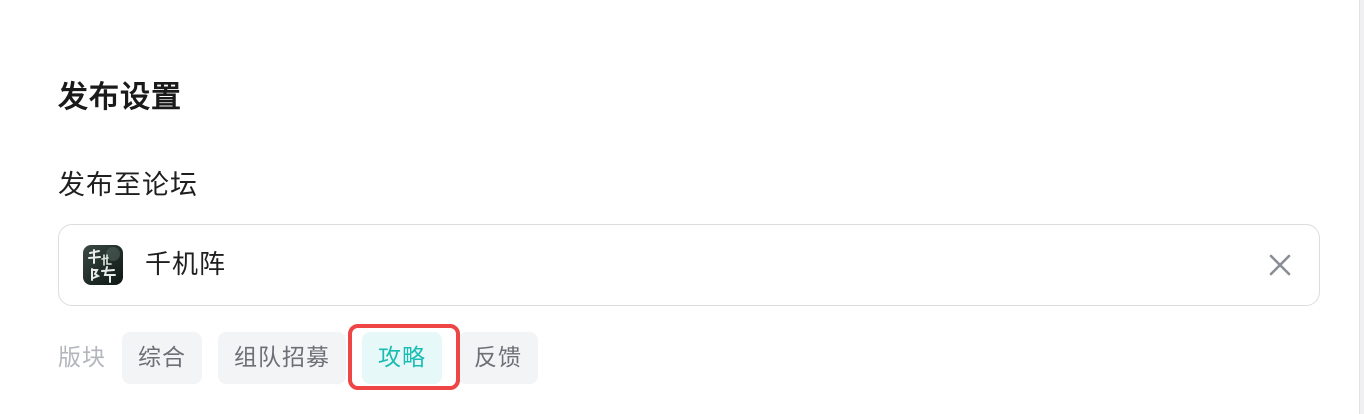 The height and width of the screenshot is (414, 1364). What do you see at coordinates (282, 358) in the screenshot?
I see `board-chip-team-recruit: 组队招募` at bounding box center [282, 358].